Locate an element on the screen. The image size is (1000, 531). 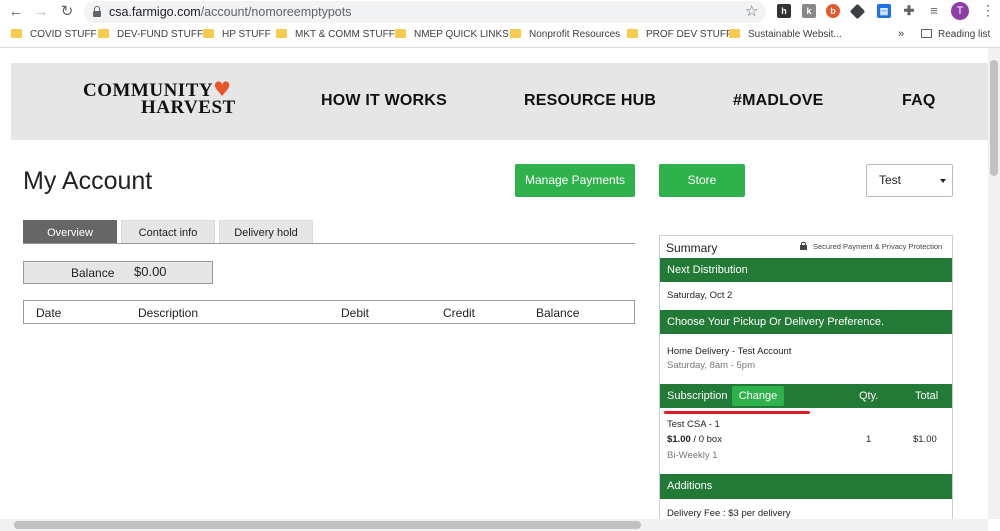
menu-kebab-icon: ⋮ is located at coordinates (988, 10).